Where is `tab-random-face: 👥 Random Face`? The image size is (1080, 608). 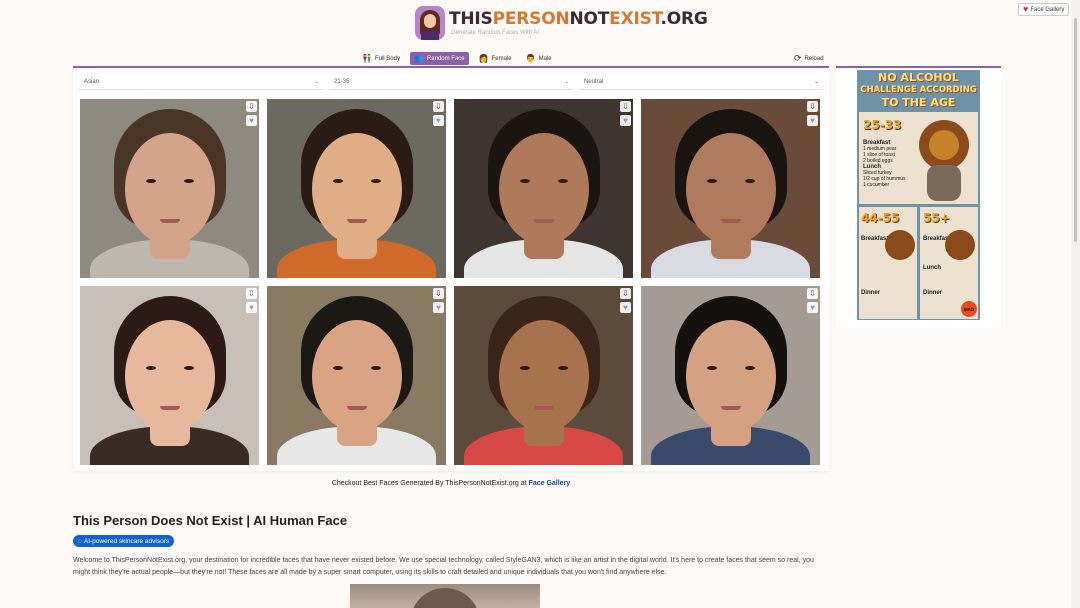
tab-random-face: 👥 Random Face is located at coordinates (439, 58).